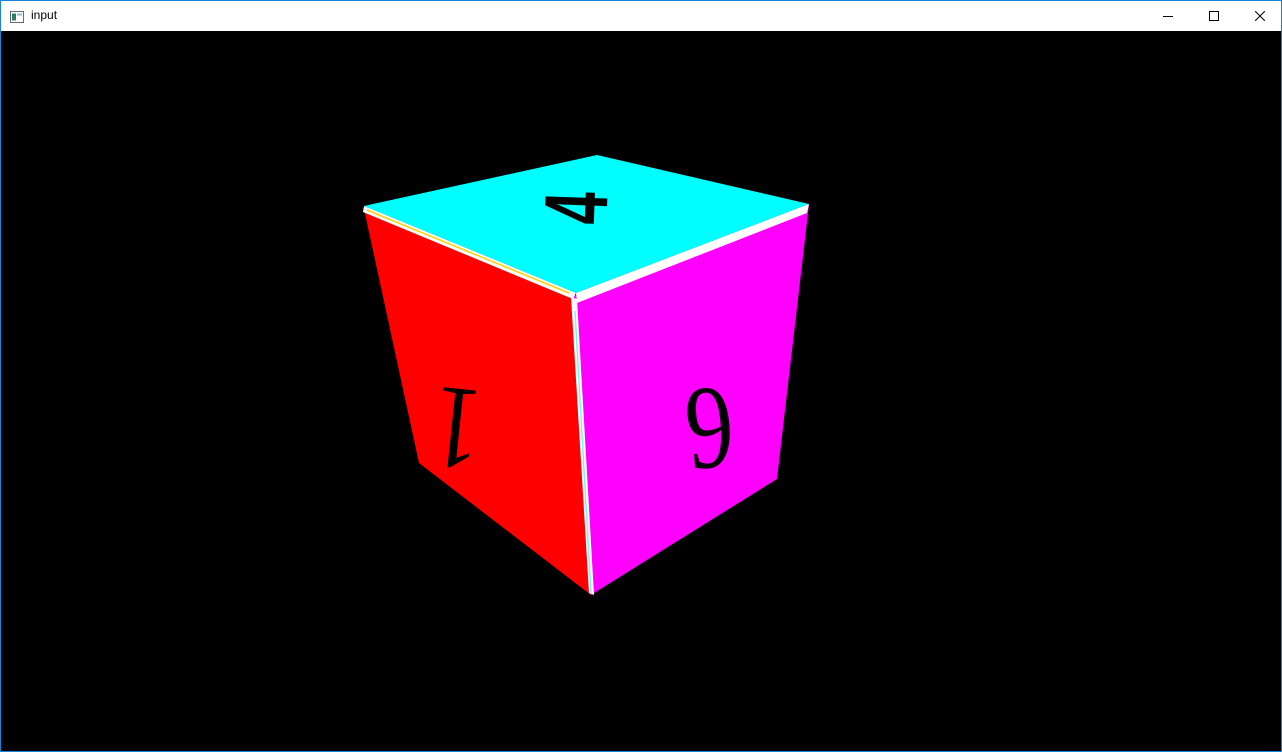 This screenshot has height=752, width=1282. What do you see at coordinates (577, 208) in the screenshot?
I see `cube-top-glyph: 4` at bounding box center [577, 208].